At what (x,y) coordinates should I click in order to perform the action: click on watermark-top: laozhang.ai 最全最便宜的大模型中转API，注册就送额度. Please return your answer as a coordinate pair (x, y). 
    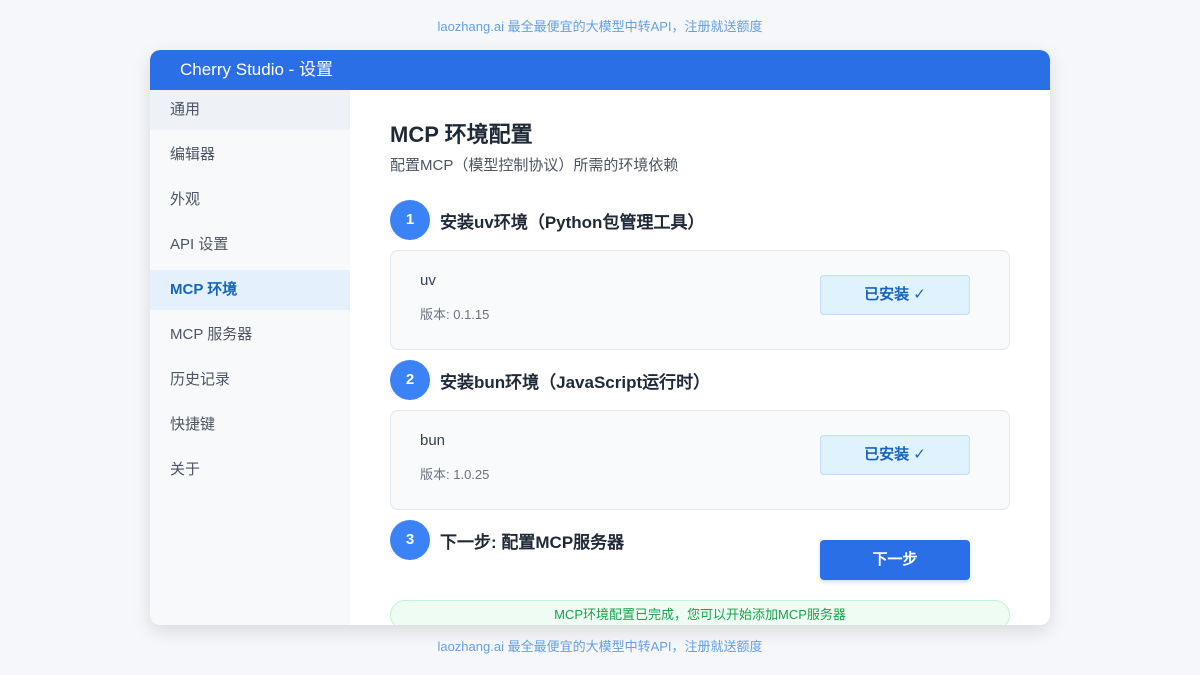
    Looking at the image, I should click on (600, 25).